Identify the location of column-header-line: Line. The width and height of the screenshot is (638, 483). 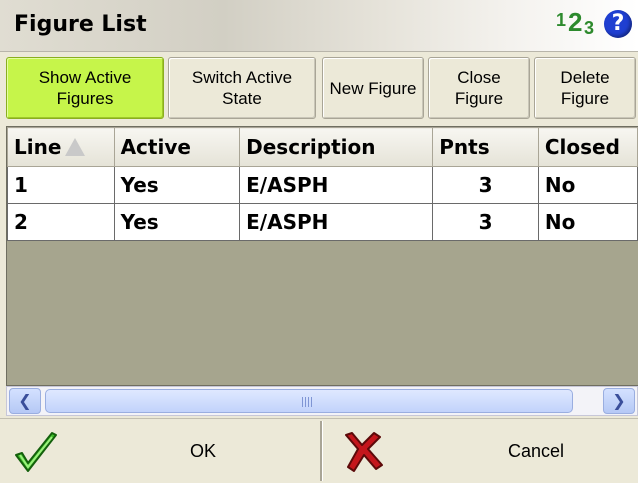
(61, 147).